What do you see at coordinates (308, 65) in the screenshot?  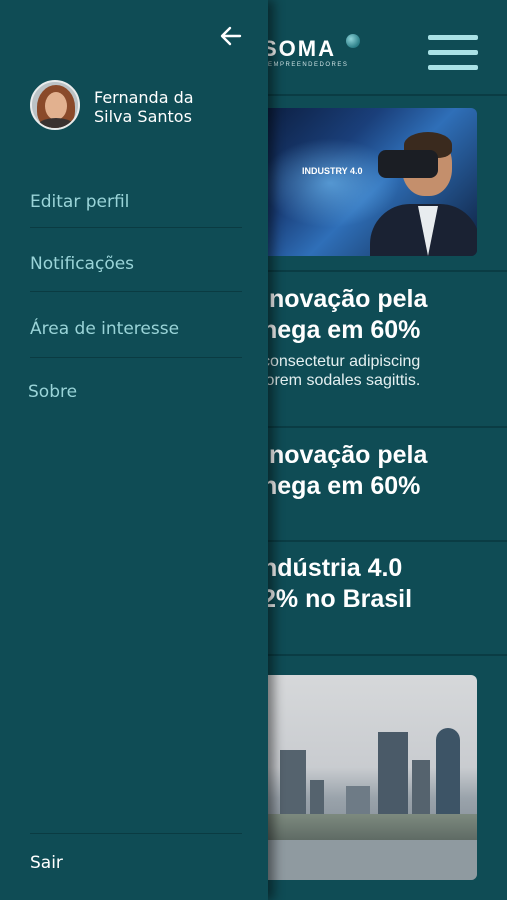 I see `logo-subtext: EMPREENDEDORES` at bounding box center [308, 65].